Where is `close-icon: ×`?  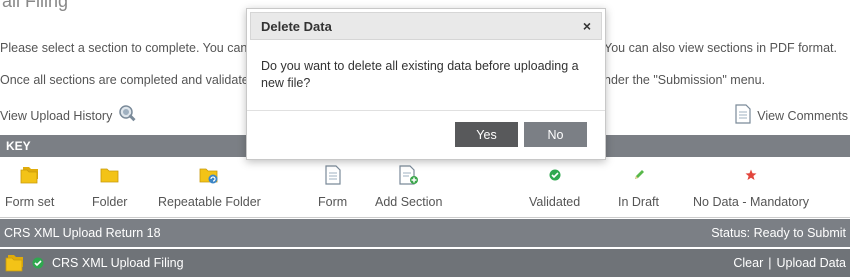 close-icon: × is located at coordinates (587, 26).